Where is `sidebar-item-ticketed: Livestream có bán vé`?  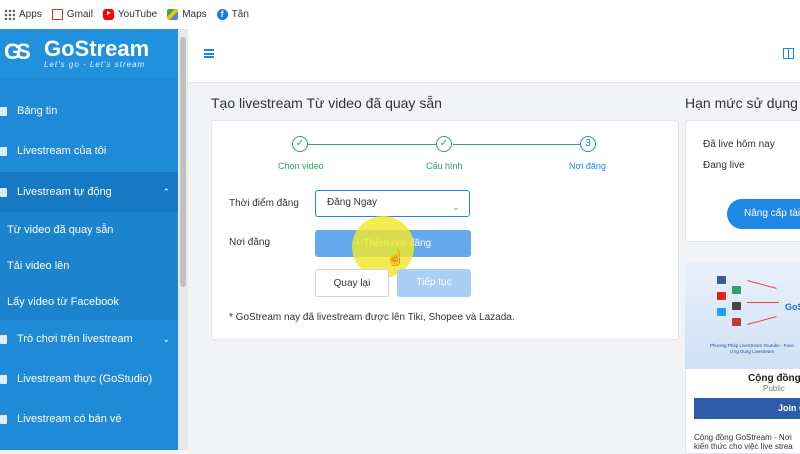 sidebar-item-ticketed: Livestream có bán vé is located at coordinates (89, 419).